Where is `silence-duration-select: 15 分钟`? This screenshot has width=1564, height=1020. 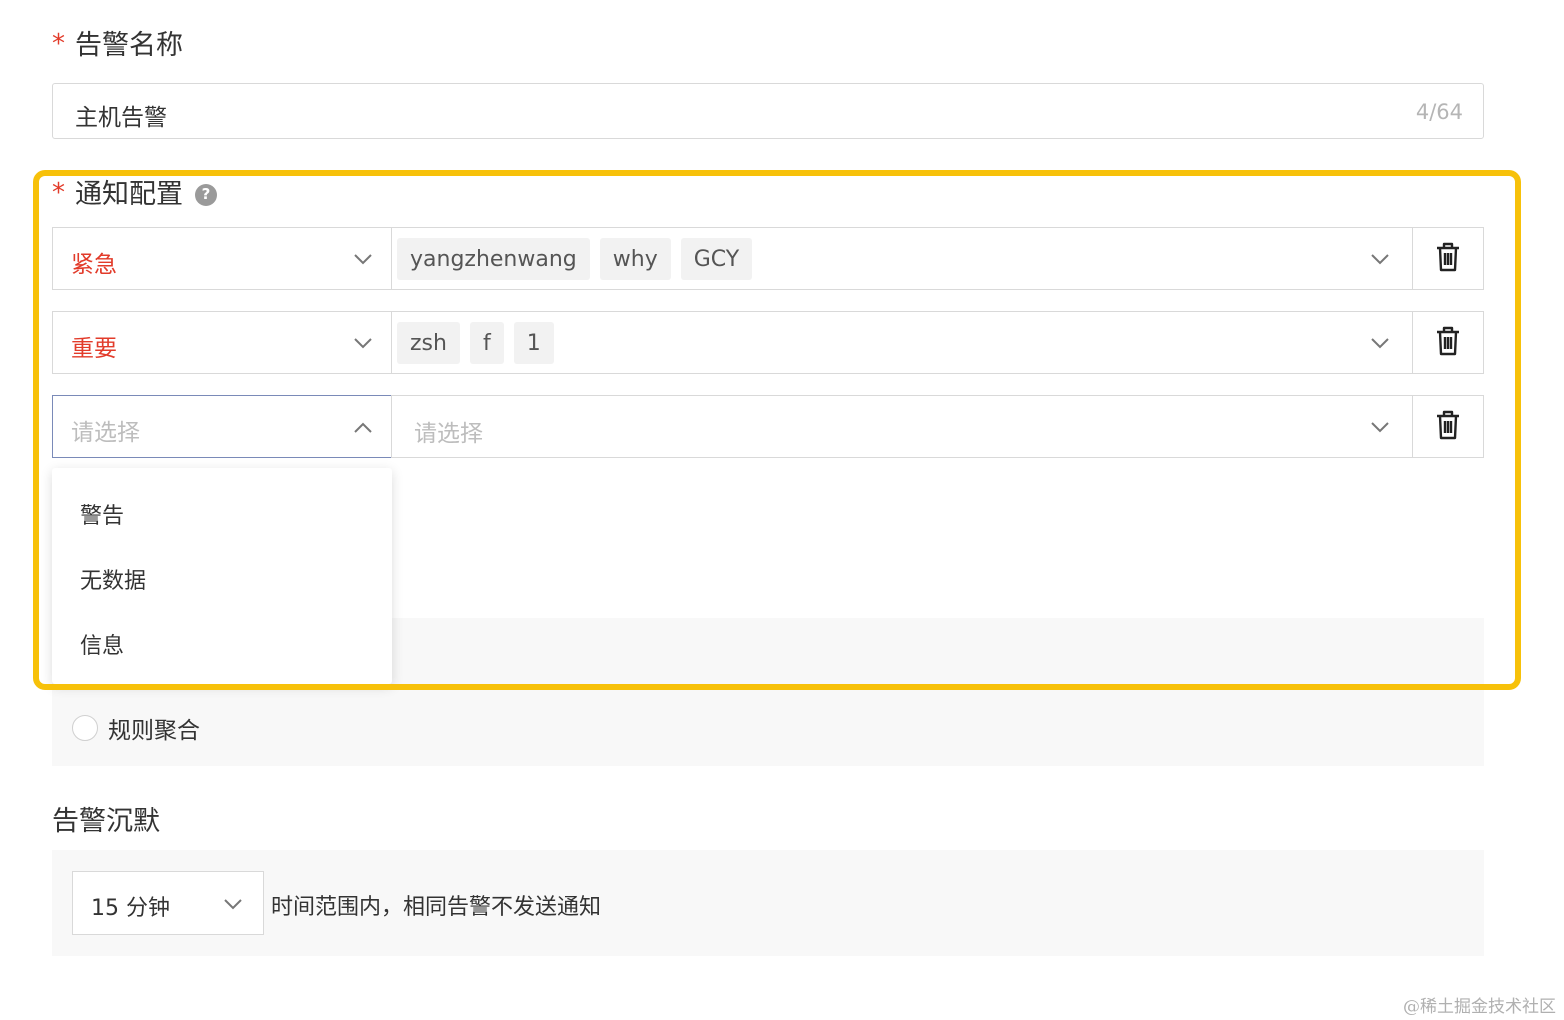
silence-duration-select: 15 分钟 is located at coordinates (168, 903).